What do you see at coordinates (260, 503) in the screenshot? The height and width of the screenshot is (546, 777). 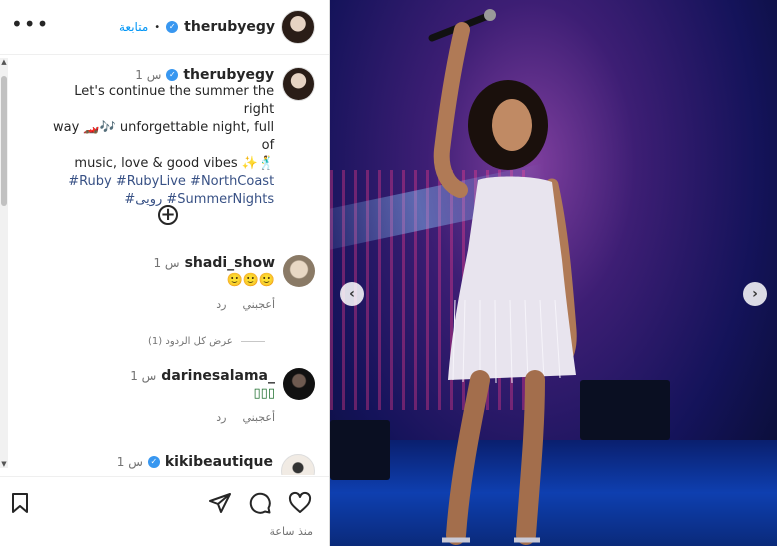 I see `comment-icon` at bounding box center [260, 503].